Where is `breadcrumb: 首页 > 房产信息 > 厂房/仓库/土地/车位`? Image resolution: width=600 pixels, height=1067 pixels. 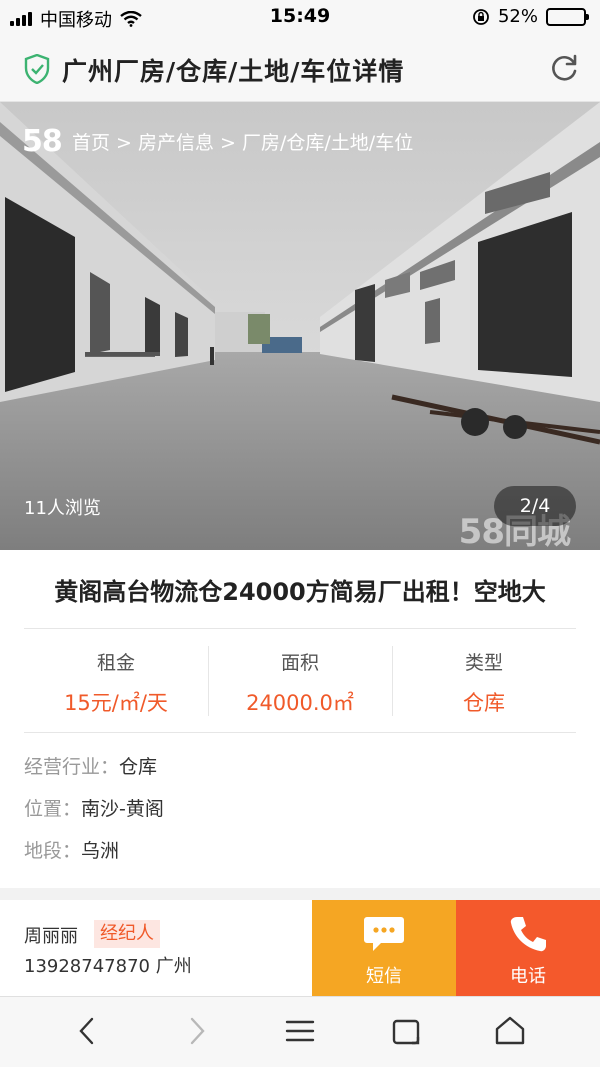
breadcrumb: 首页 > 房产信息 > 厂房/仓库/土地/车位 is located at coordinates (242, 141).